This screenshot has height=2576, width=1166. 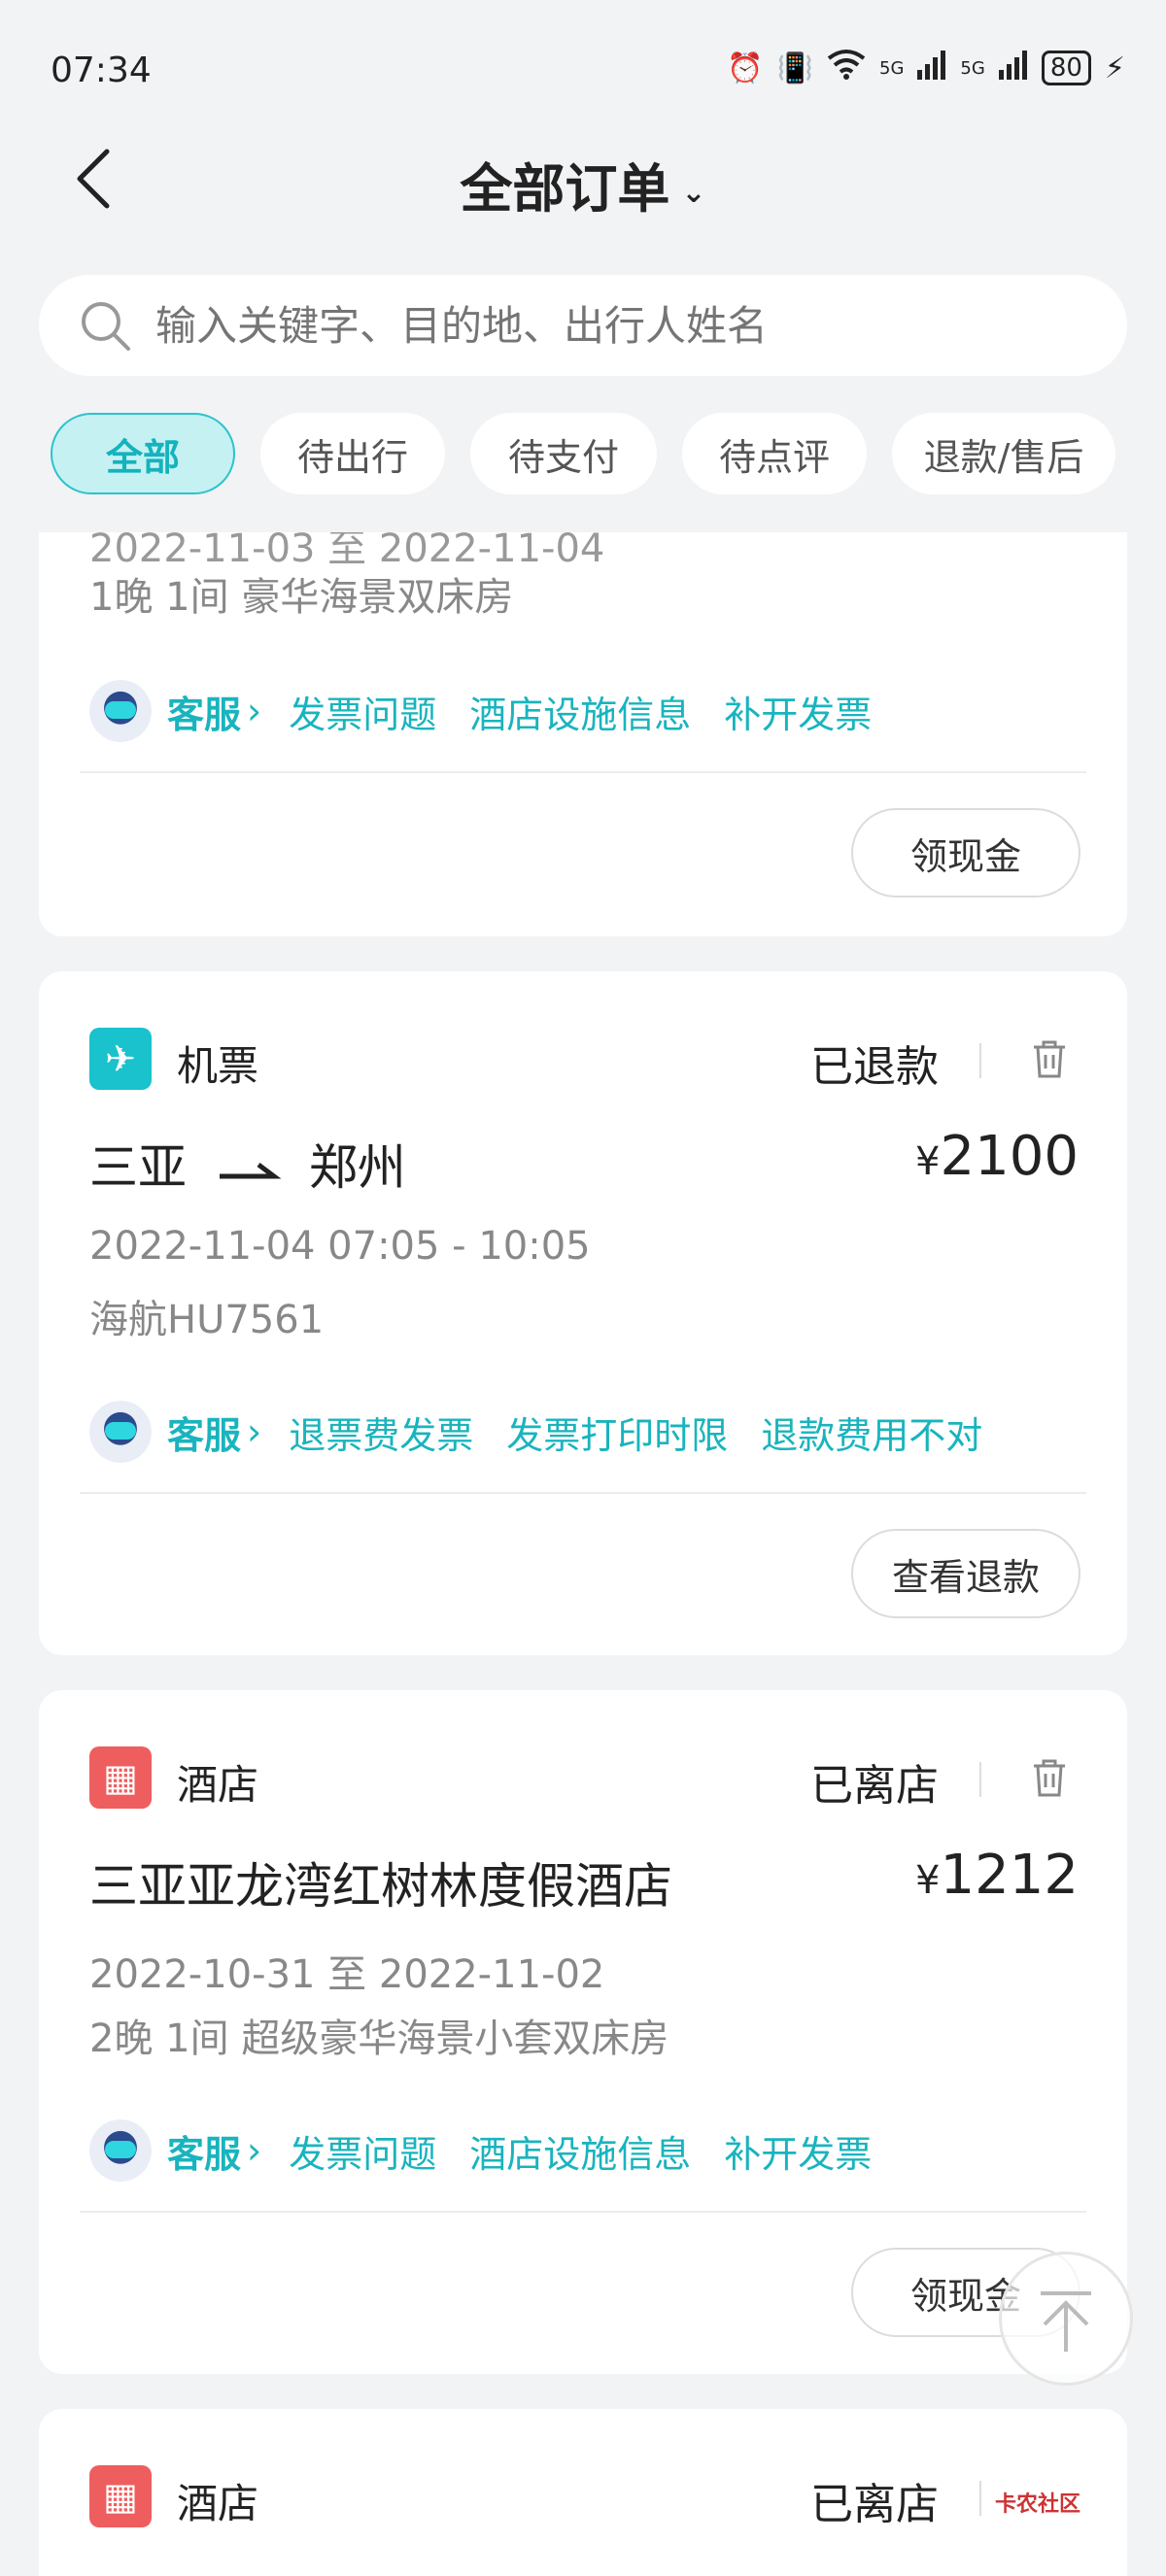 What do you see at coordinates (250, 1170) in the screenshot?
I see `one-way-arrow-icon` at bounding box center [250, 1170].